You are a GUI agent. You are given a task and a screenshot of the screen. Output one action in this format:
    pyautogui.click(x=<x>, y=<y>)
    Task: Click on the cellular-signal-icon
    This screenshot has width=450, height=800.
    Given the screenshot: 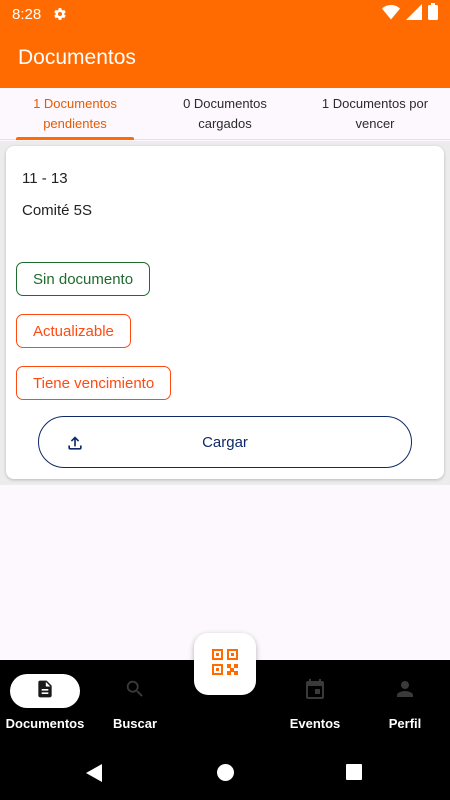 What is the action you would take?
    pyautogui.click(x=414, y=14)
    